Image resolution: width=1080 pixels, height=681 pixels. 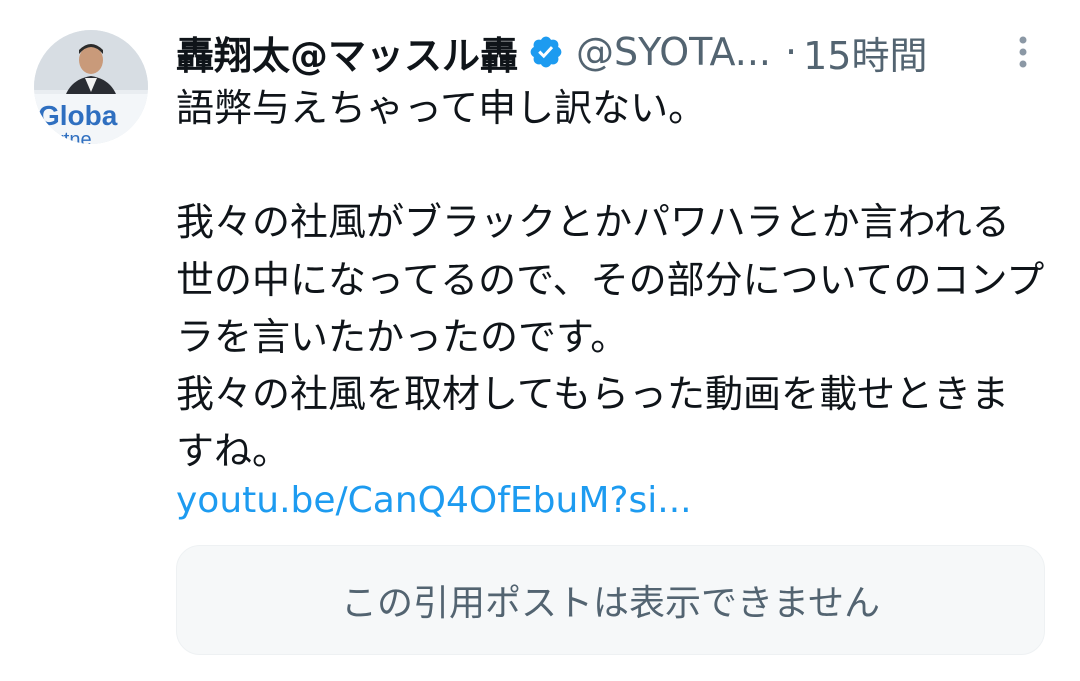 I want to click on avatar-photo: Globa artne, so click(x=91, y=87).